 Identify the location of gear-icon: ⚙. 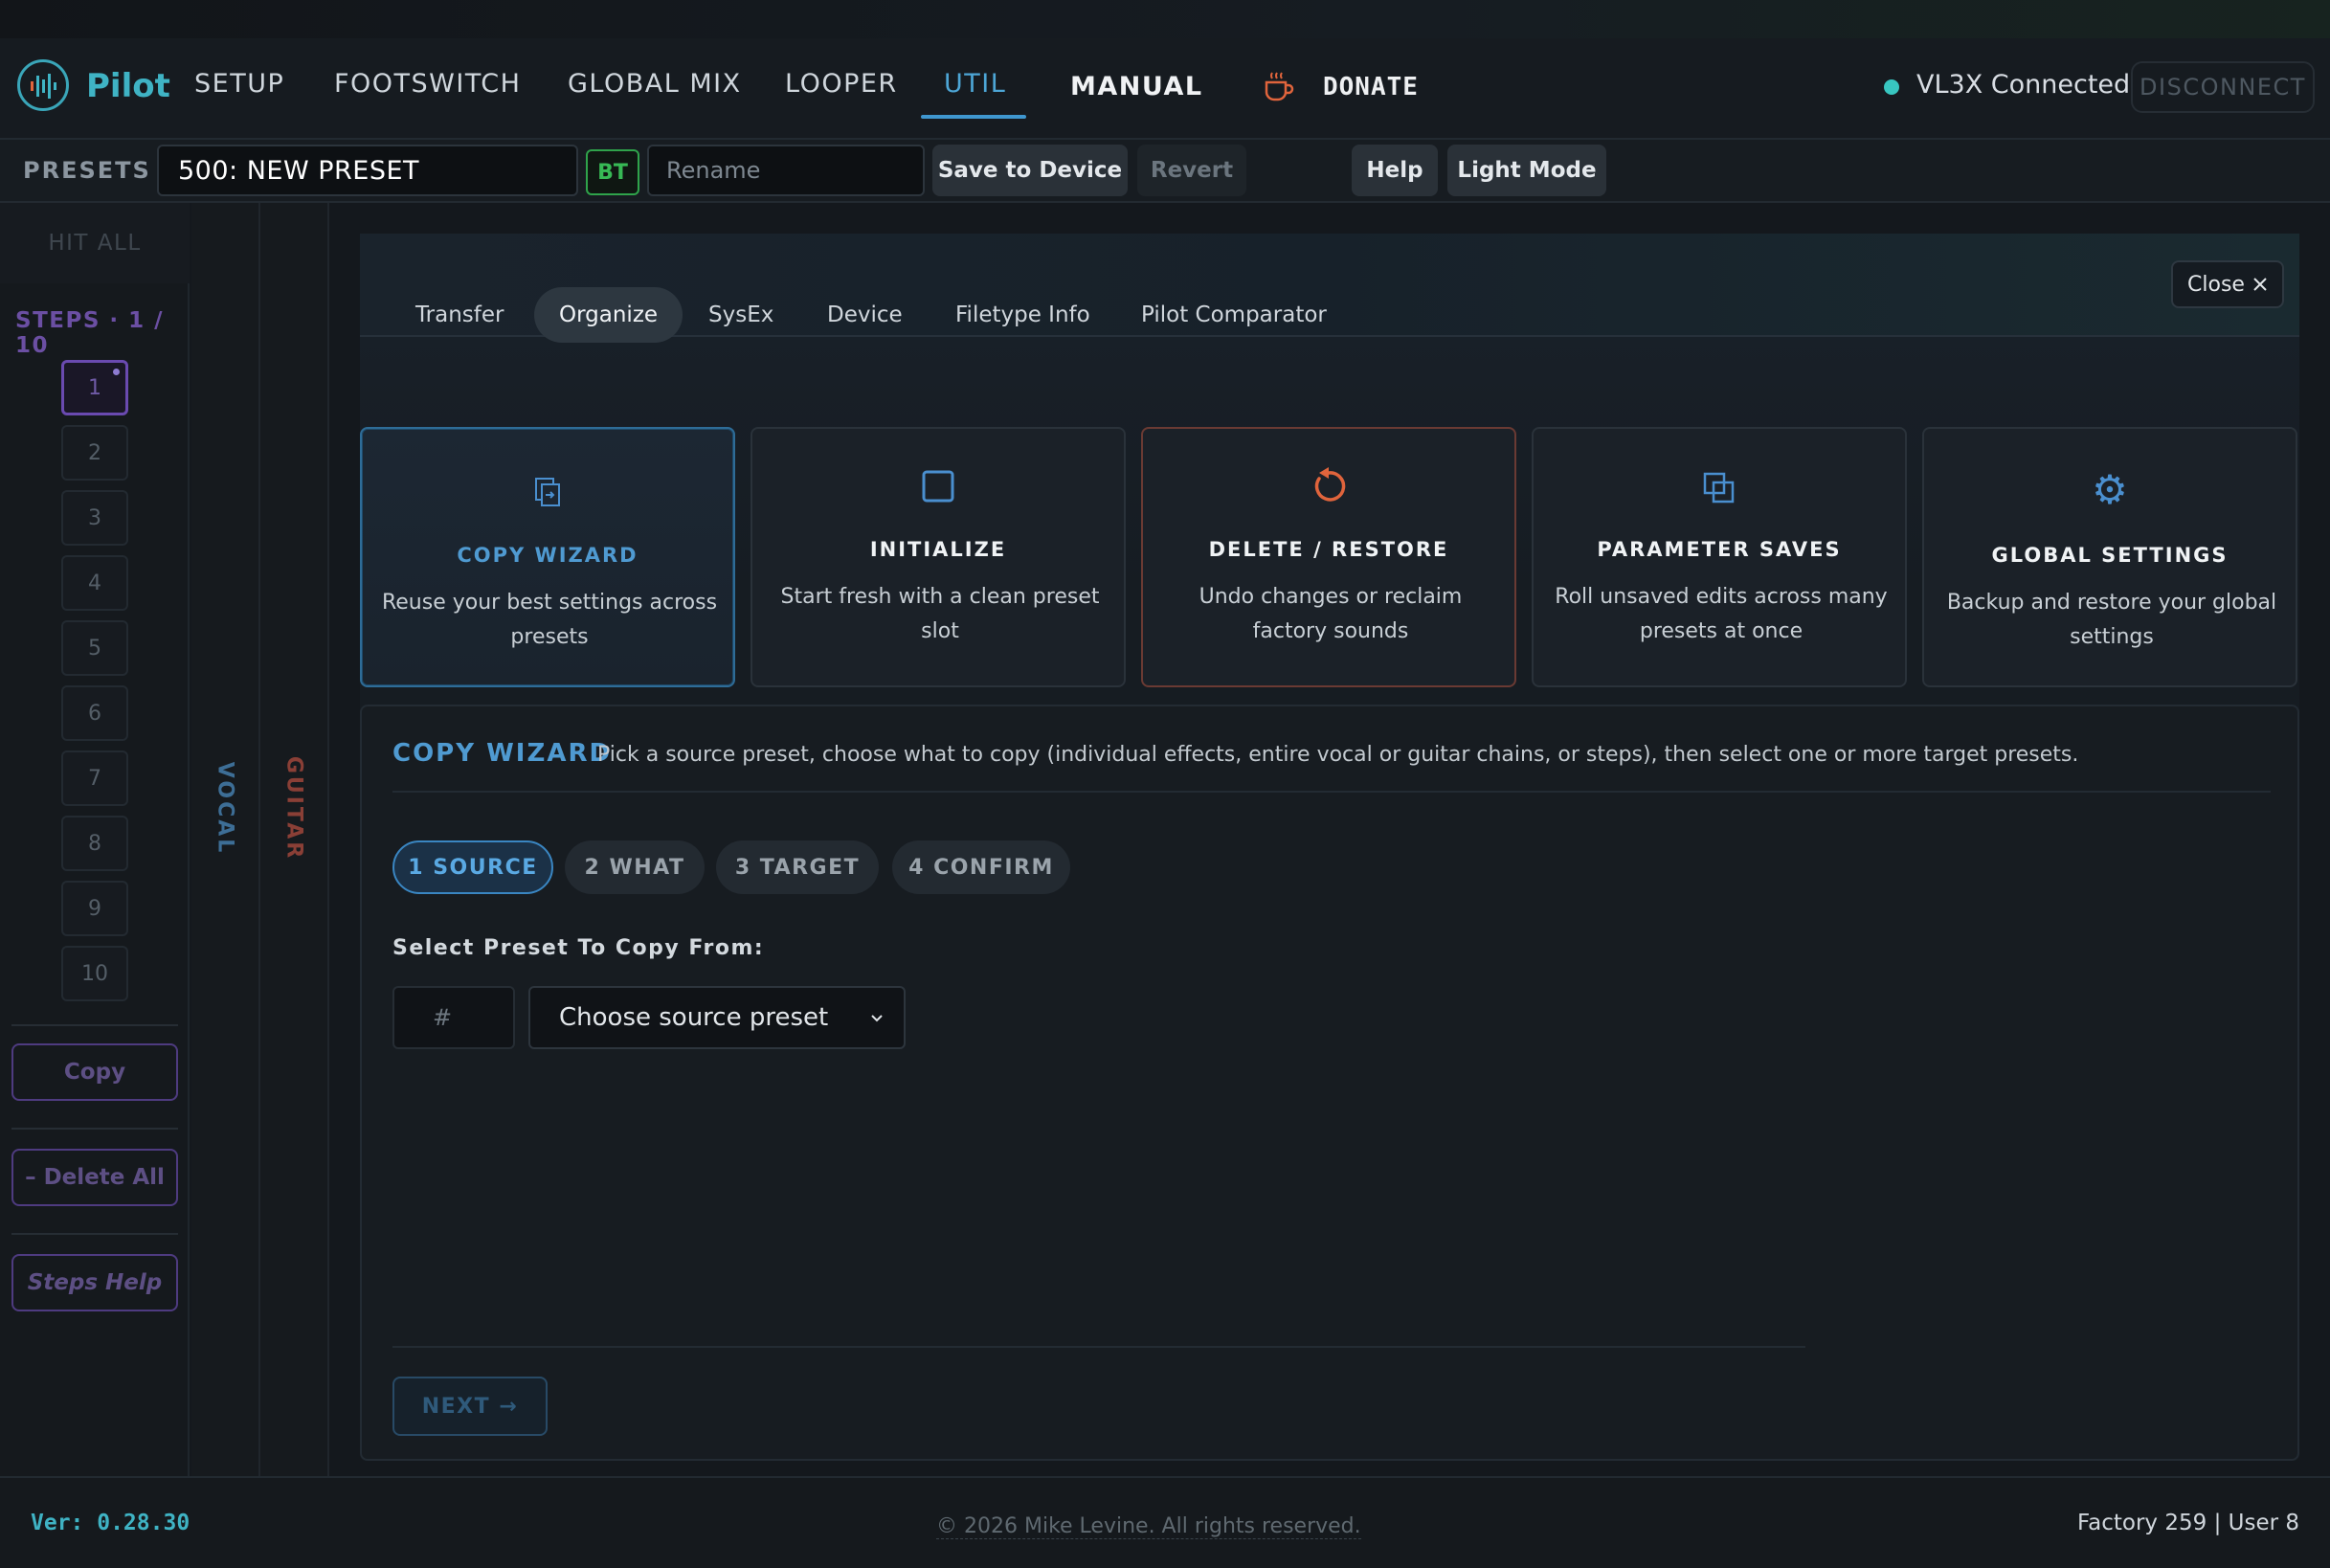
(2110, 490).